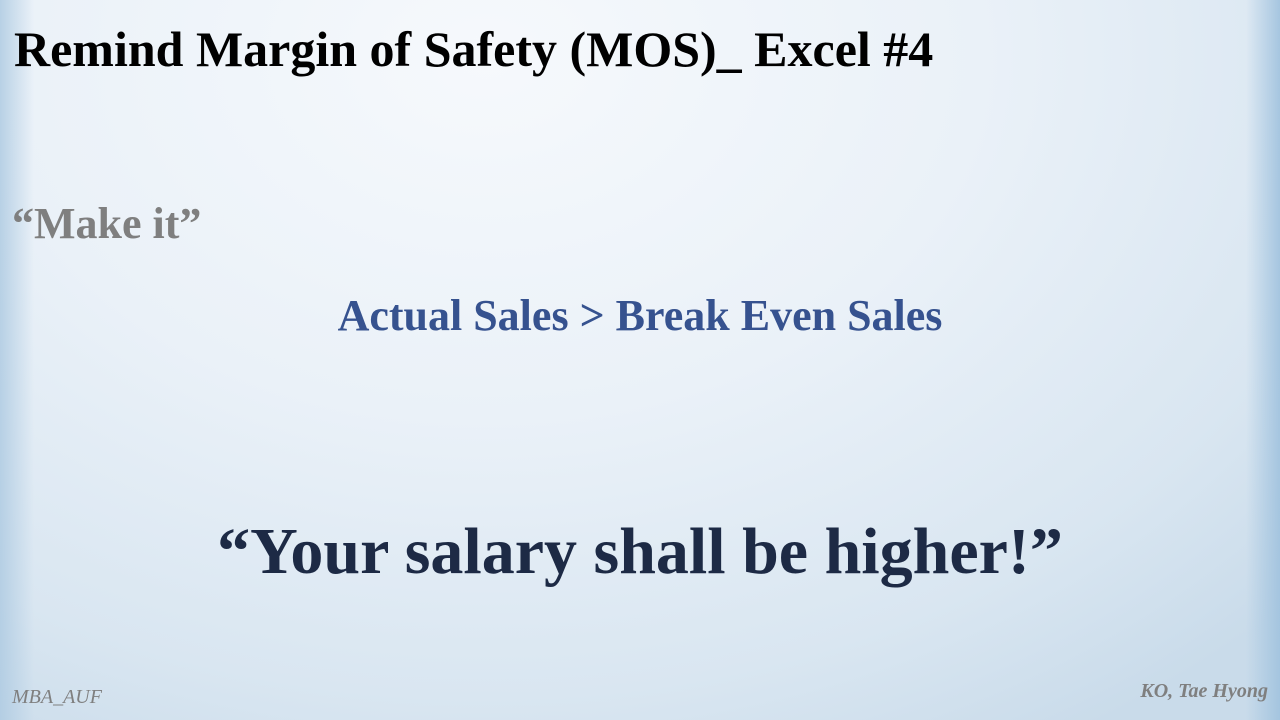 This screenshot has height=720, width=1280. I want to click on slide-title: Remind Margin of Safety (MOS)_ Excel #4, so click(474, 49).